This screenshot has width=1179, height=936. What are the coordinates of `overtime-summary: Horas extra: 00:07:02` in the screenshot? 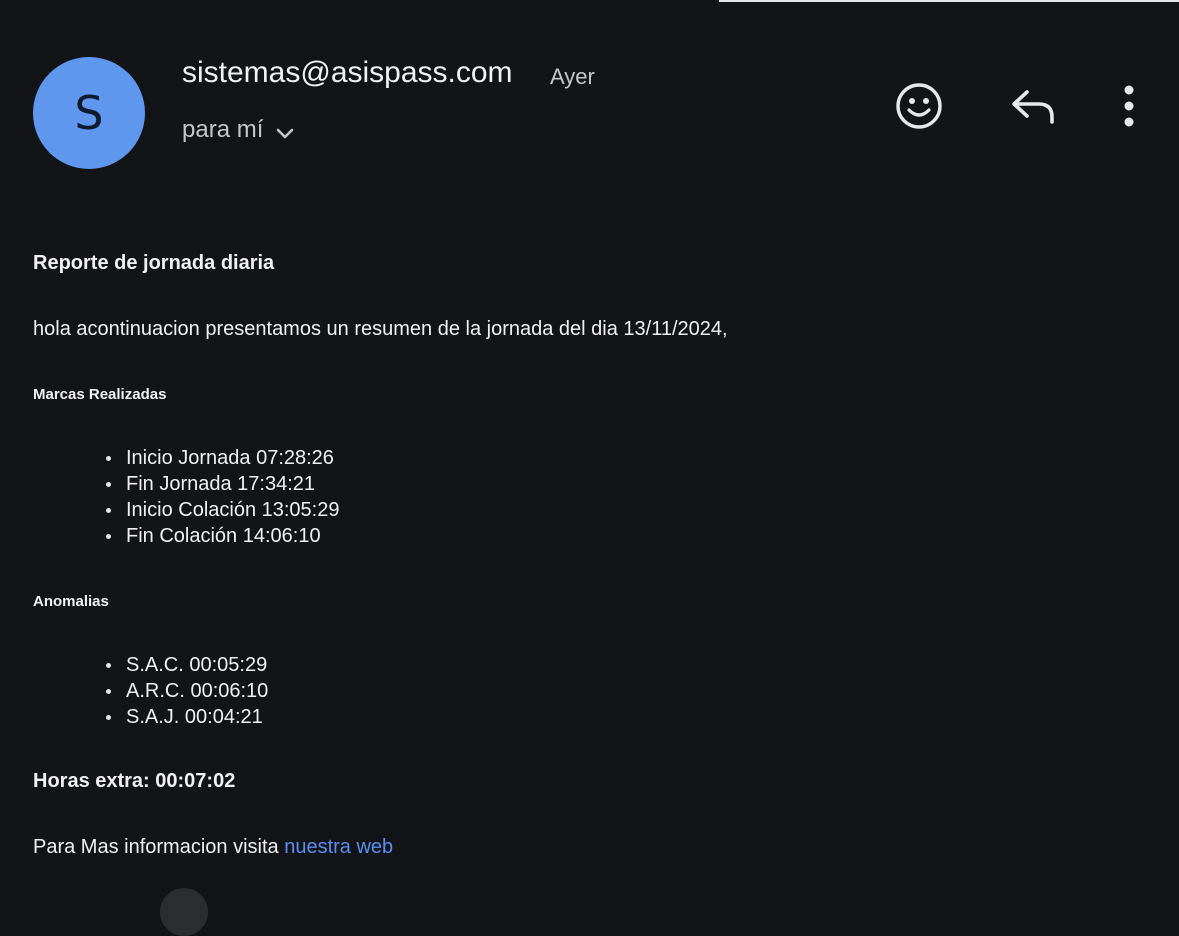 It's located at (134, 781).